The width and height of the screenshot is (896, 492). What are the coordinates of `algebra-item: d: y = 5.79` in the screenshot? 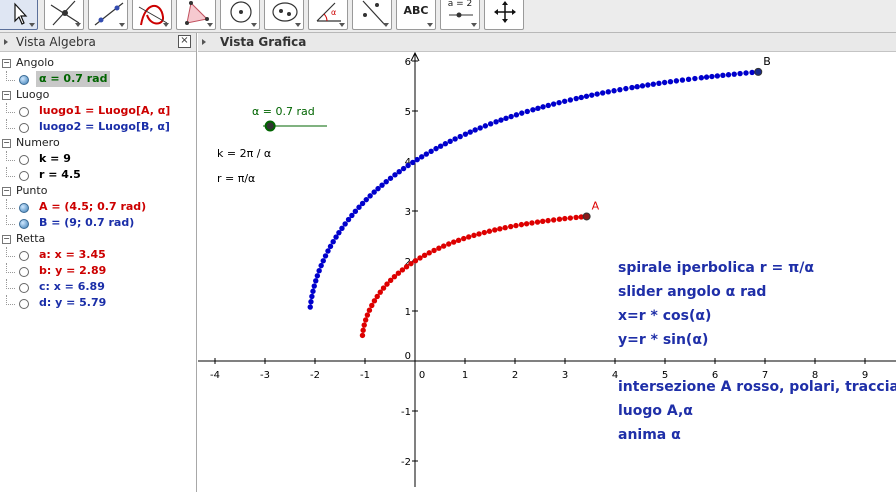 It's located at (98, 303).